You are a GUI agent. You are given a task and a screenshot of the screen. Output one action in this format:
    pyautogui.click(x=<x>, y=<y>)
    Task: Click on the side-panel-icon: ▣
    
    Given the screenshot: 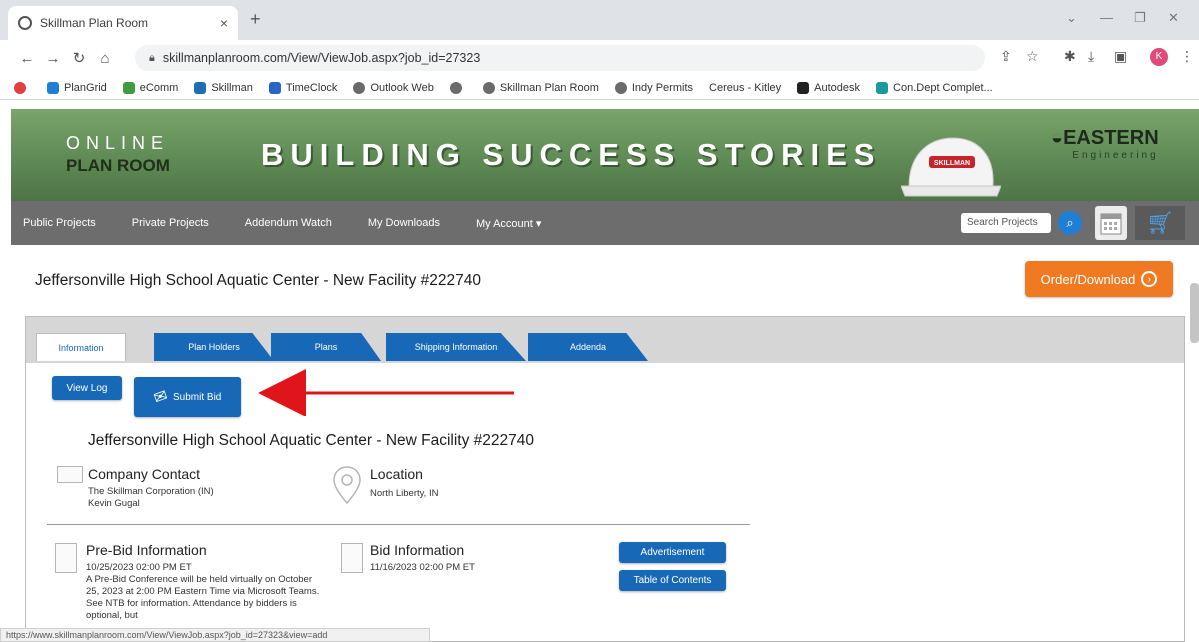 What is the action you would take?
    pyautogui.click(x=1120, y=56)
    